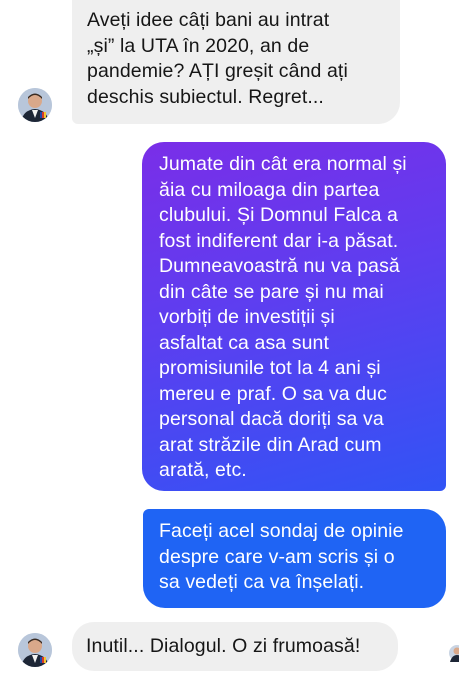  What do you see at coordinates (235, 646) in the screenshot?
I see `incoming-message-2: Inutil... Dialogul. O zi frumoasă!` at bounding box center [235, 646].